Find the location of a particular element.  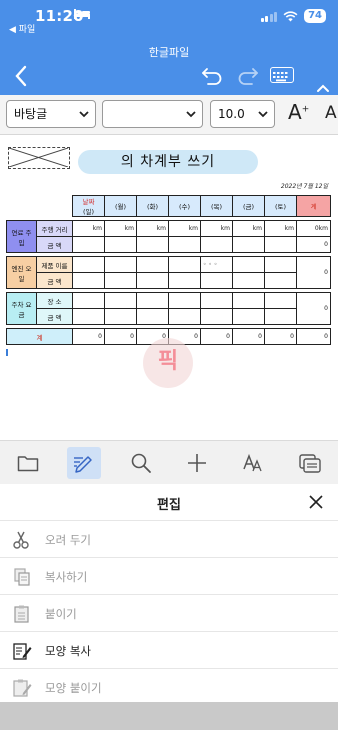

row-label: 금 액 is located at coordinates (54, 316).